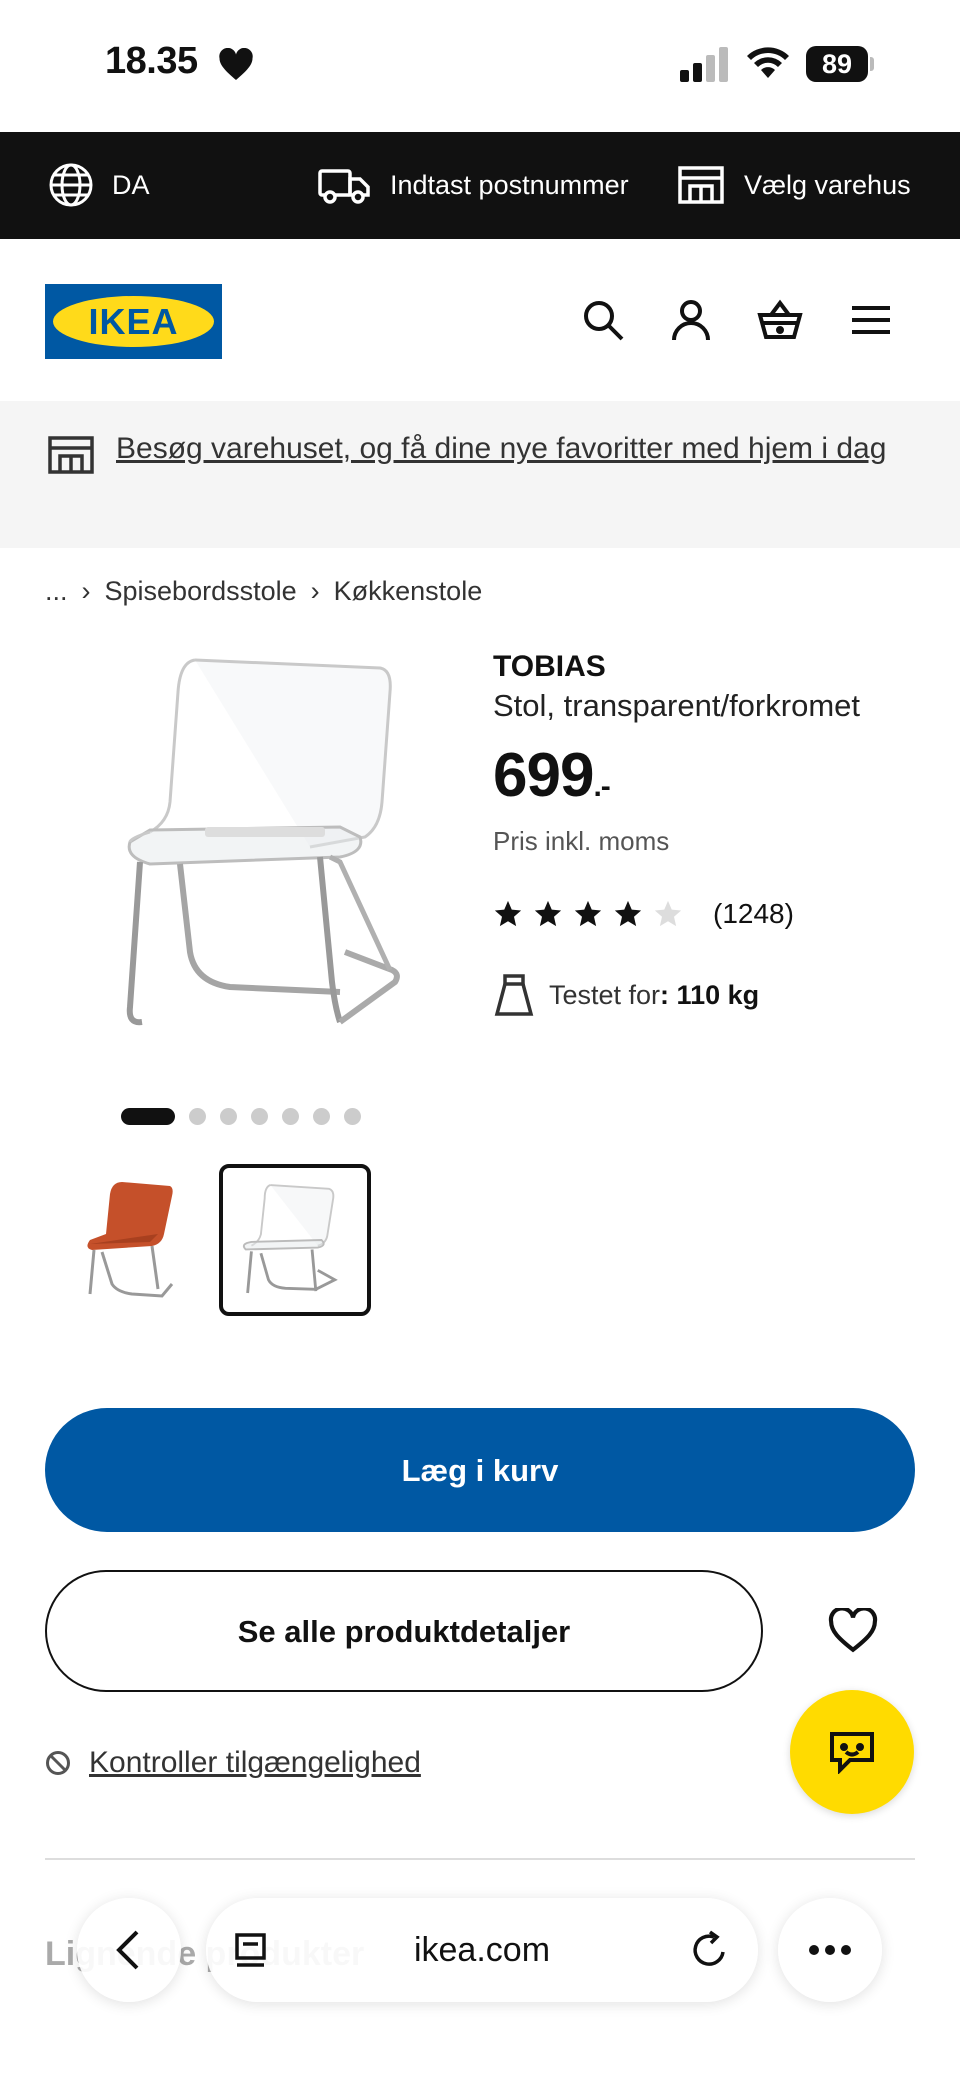 The image size is (960, 2081). I want to click on star-empty-icon, so click(668, 913).